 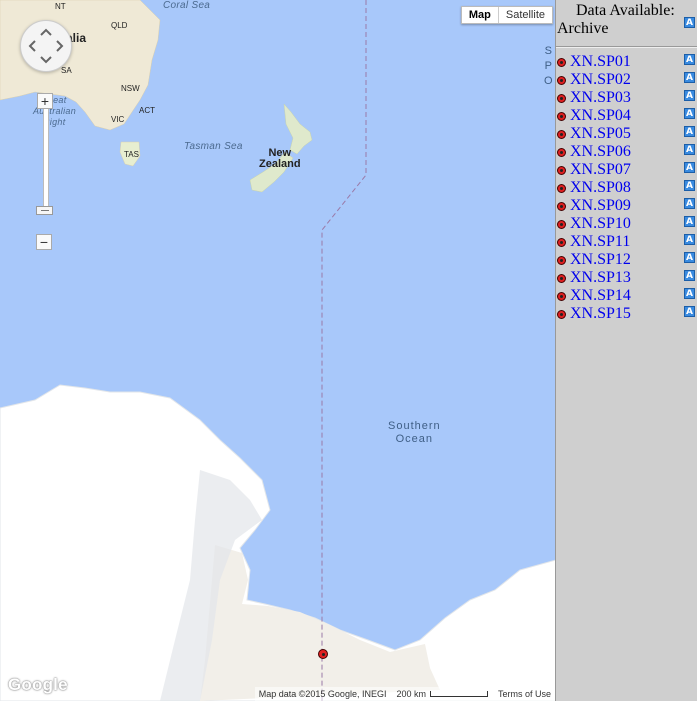 I want to click on scale-bar: 200 km, so click(x=442, y=694).